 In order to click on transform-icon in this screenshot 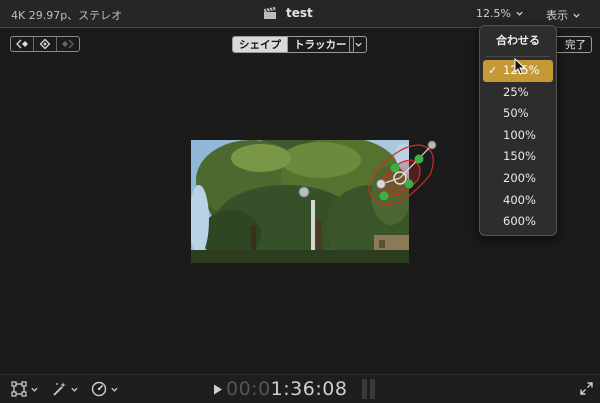, I will do `click(19, 389)`.